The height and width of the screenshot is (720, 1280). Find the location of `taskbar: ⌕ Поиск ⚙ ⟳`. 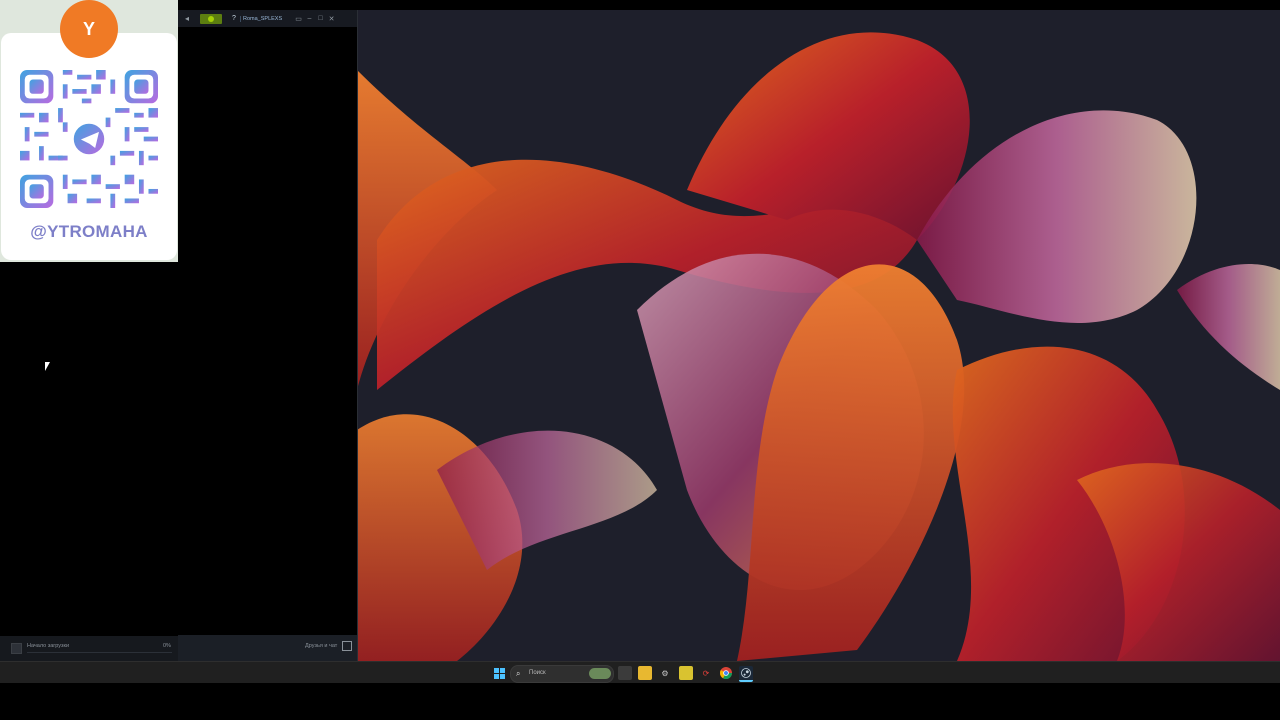

taskbar: ⌕ Поиск ⚙ ⟳ is located at coordinates (640, 672).